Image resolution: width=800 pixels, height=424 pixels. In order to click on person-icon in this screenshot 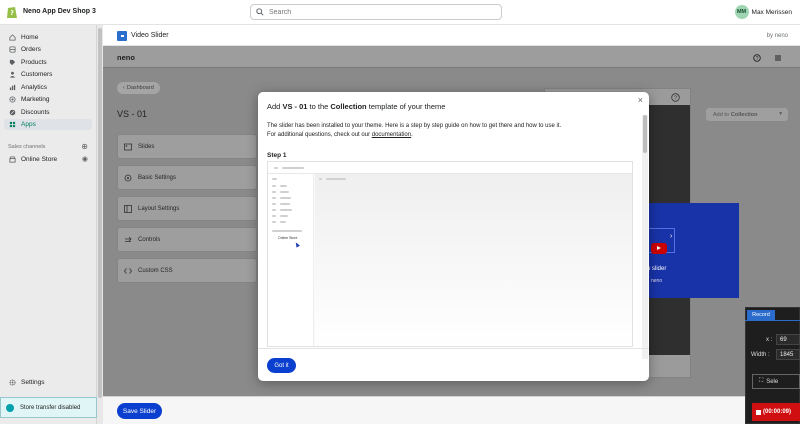, I will do `click(12, 74)`.